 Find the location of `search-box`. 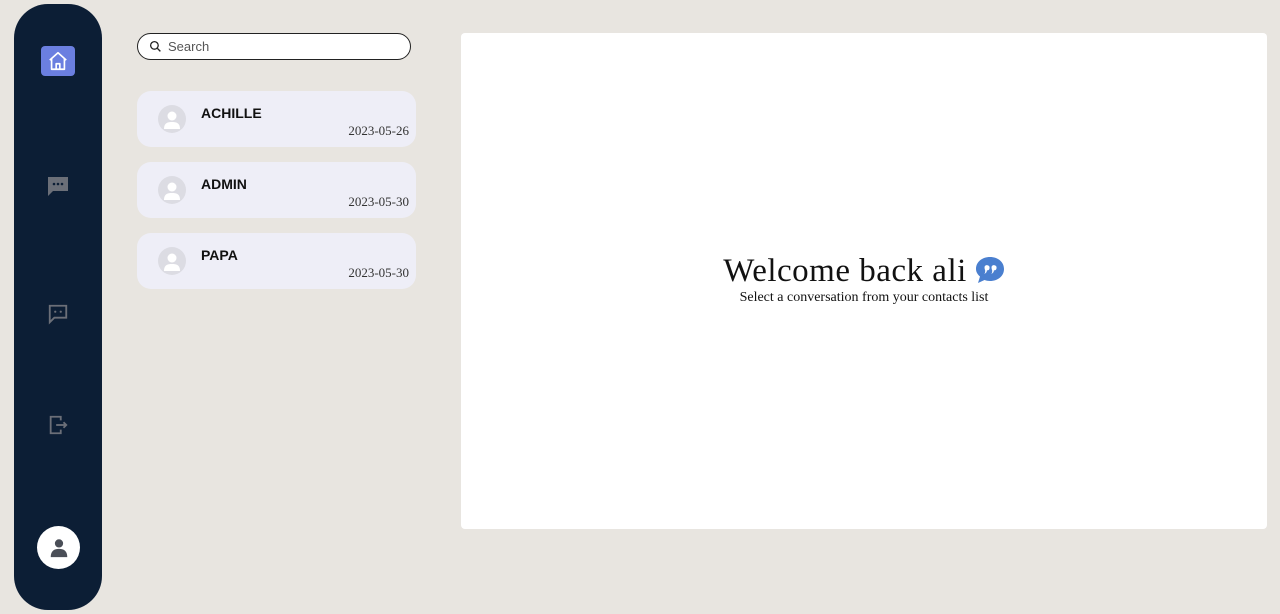

search-box is located at coordinates (274, 46).